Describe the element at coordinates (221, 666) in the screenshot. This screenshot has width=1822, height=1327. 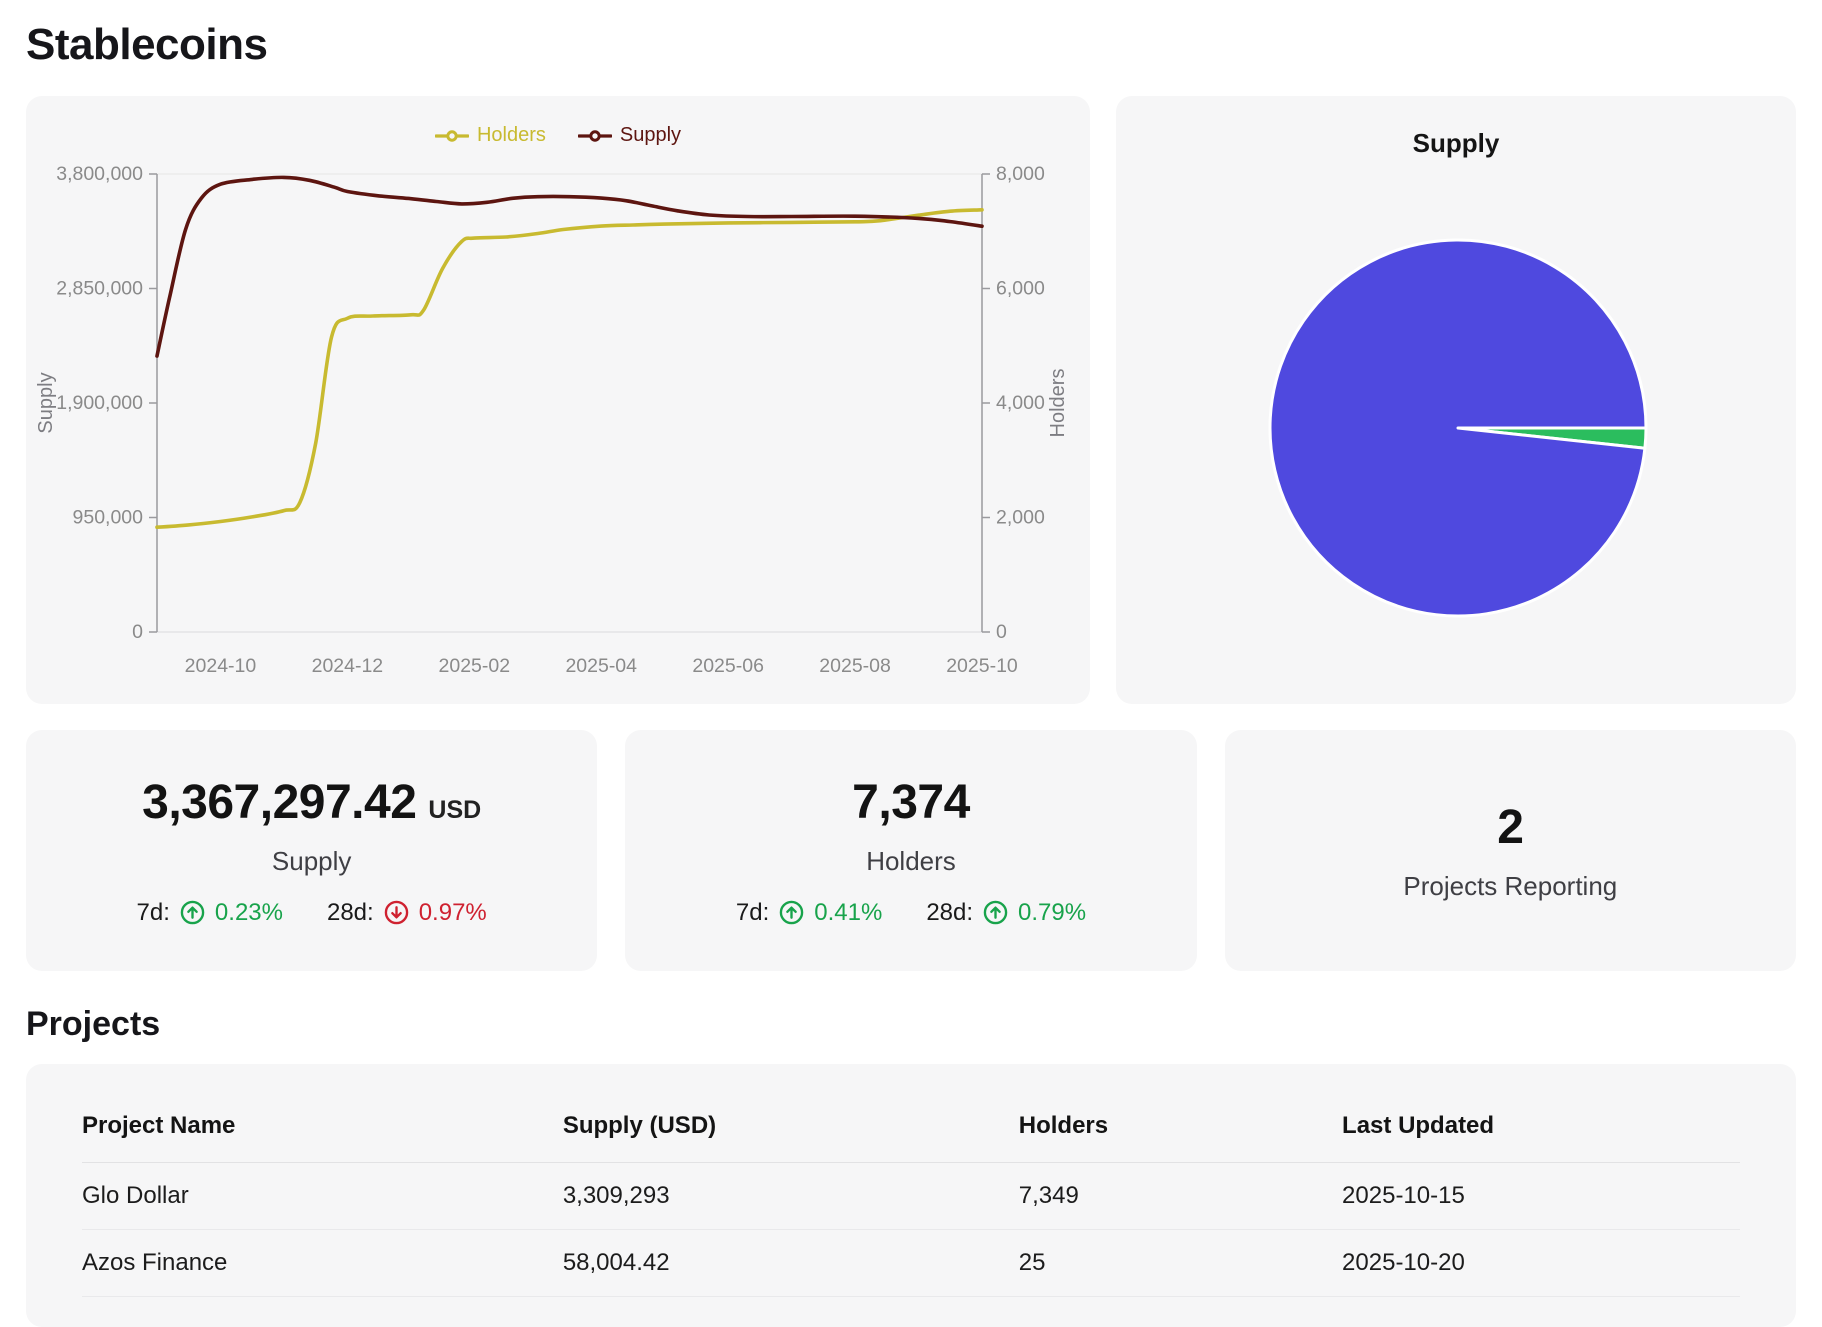
I see `x-axis-tick-label: 2024-10` at that location.